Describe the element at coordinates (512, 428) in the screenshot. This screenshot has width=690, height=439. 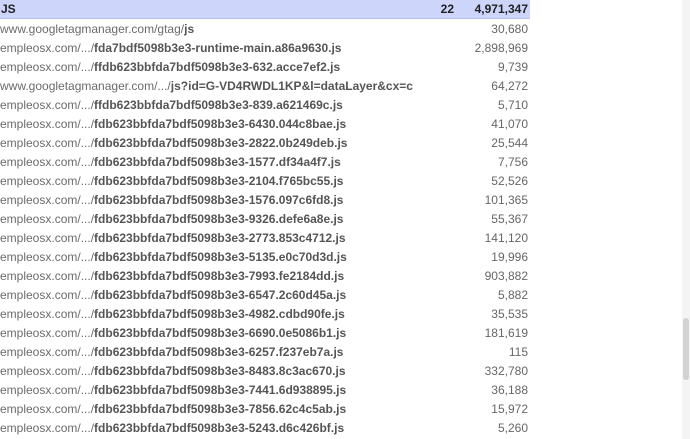
I see `resource-size: 5,260` at that location.